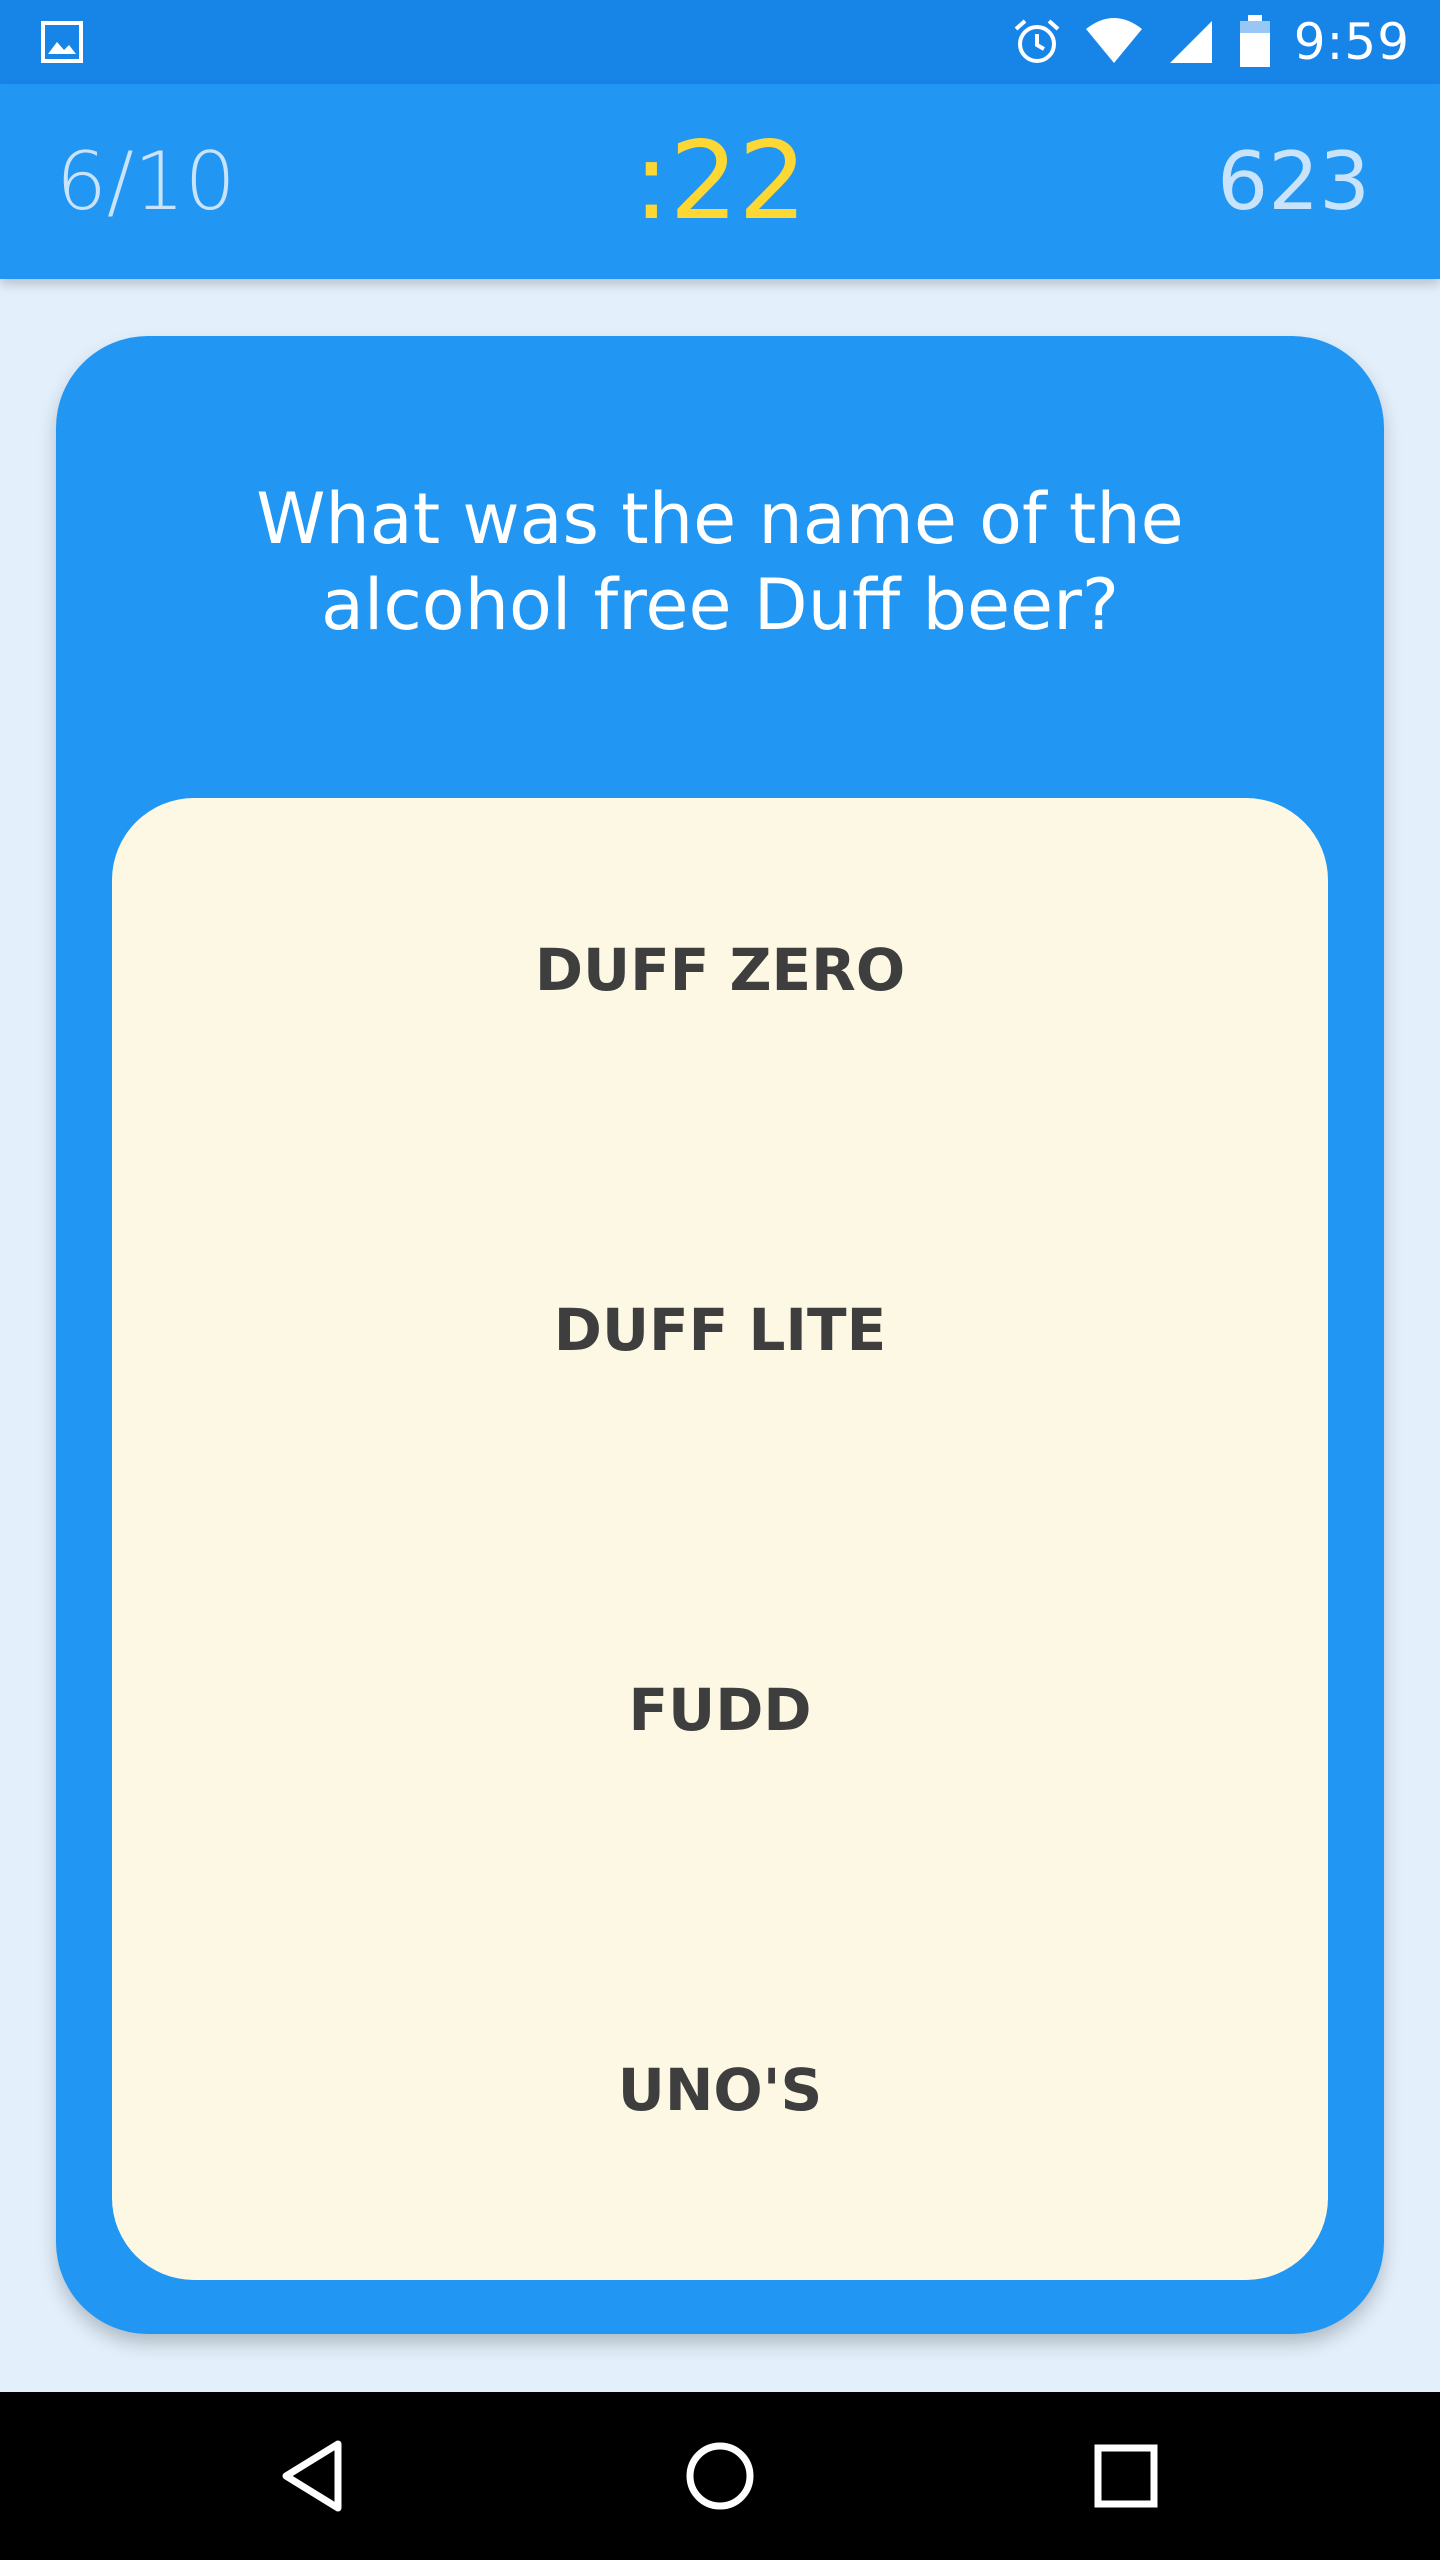 This screenshot has width=1440, height=2560. What do you see at coordinates (1126, 2476) in the screenshot?
I see `recents-icon` at bounding box center [1126, 2476].